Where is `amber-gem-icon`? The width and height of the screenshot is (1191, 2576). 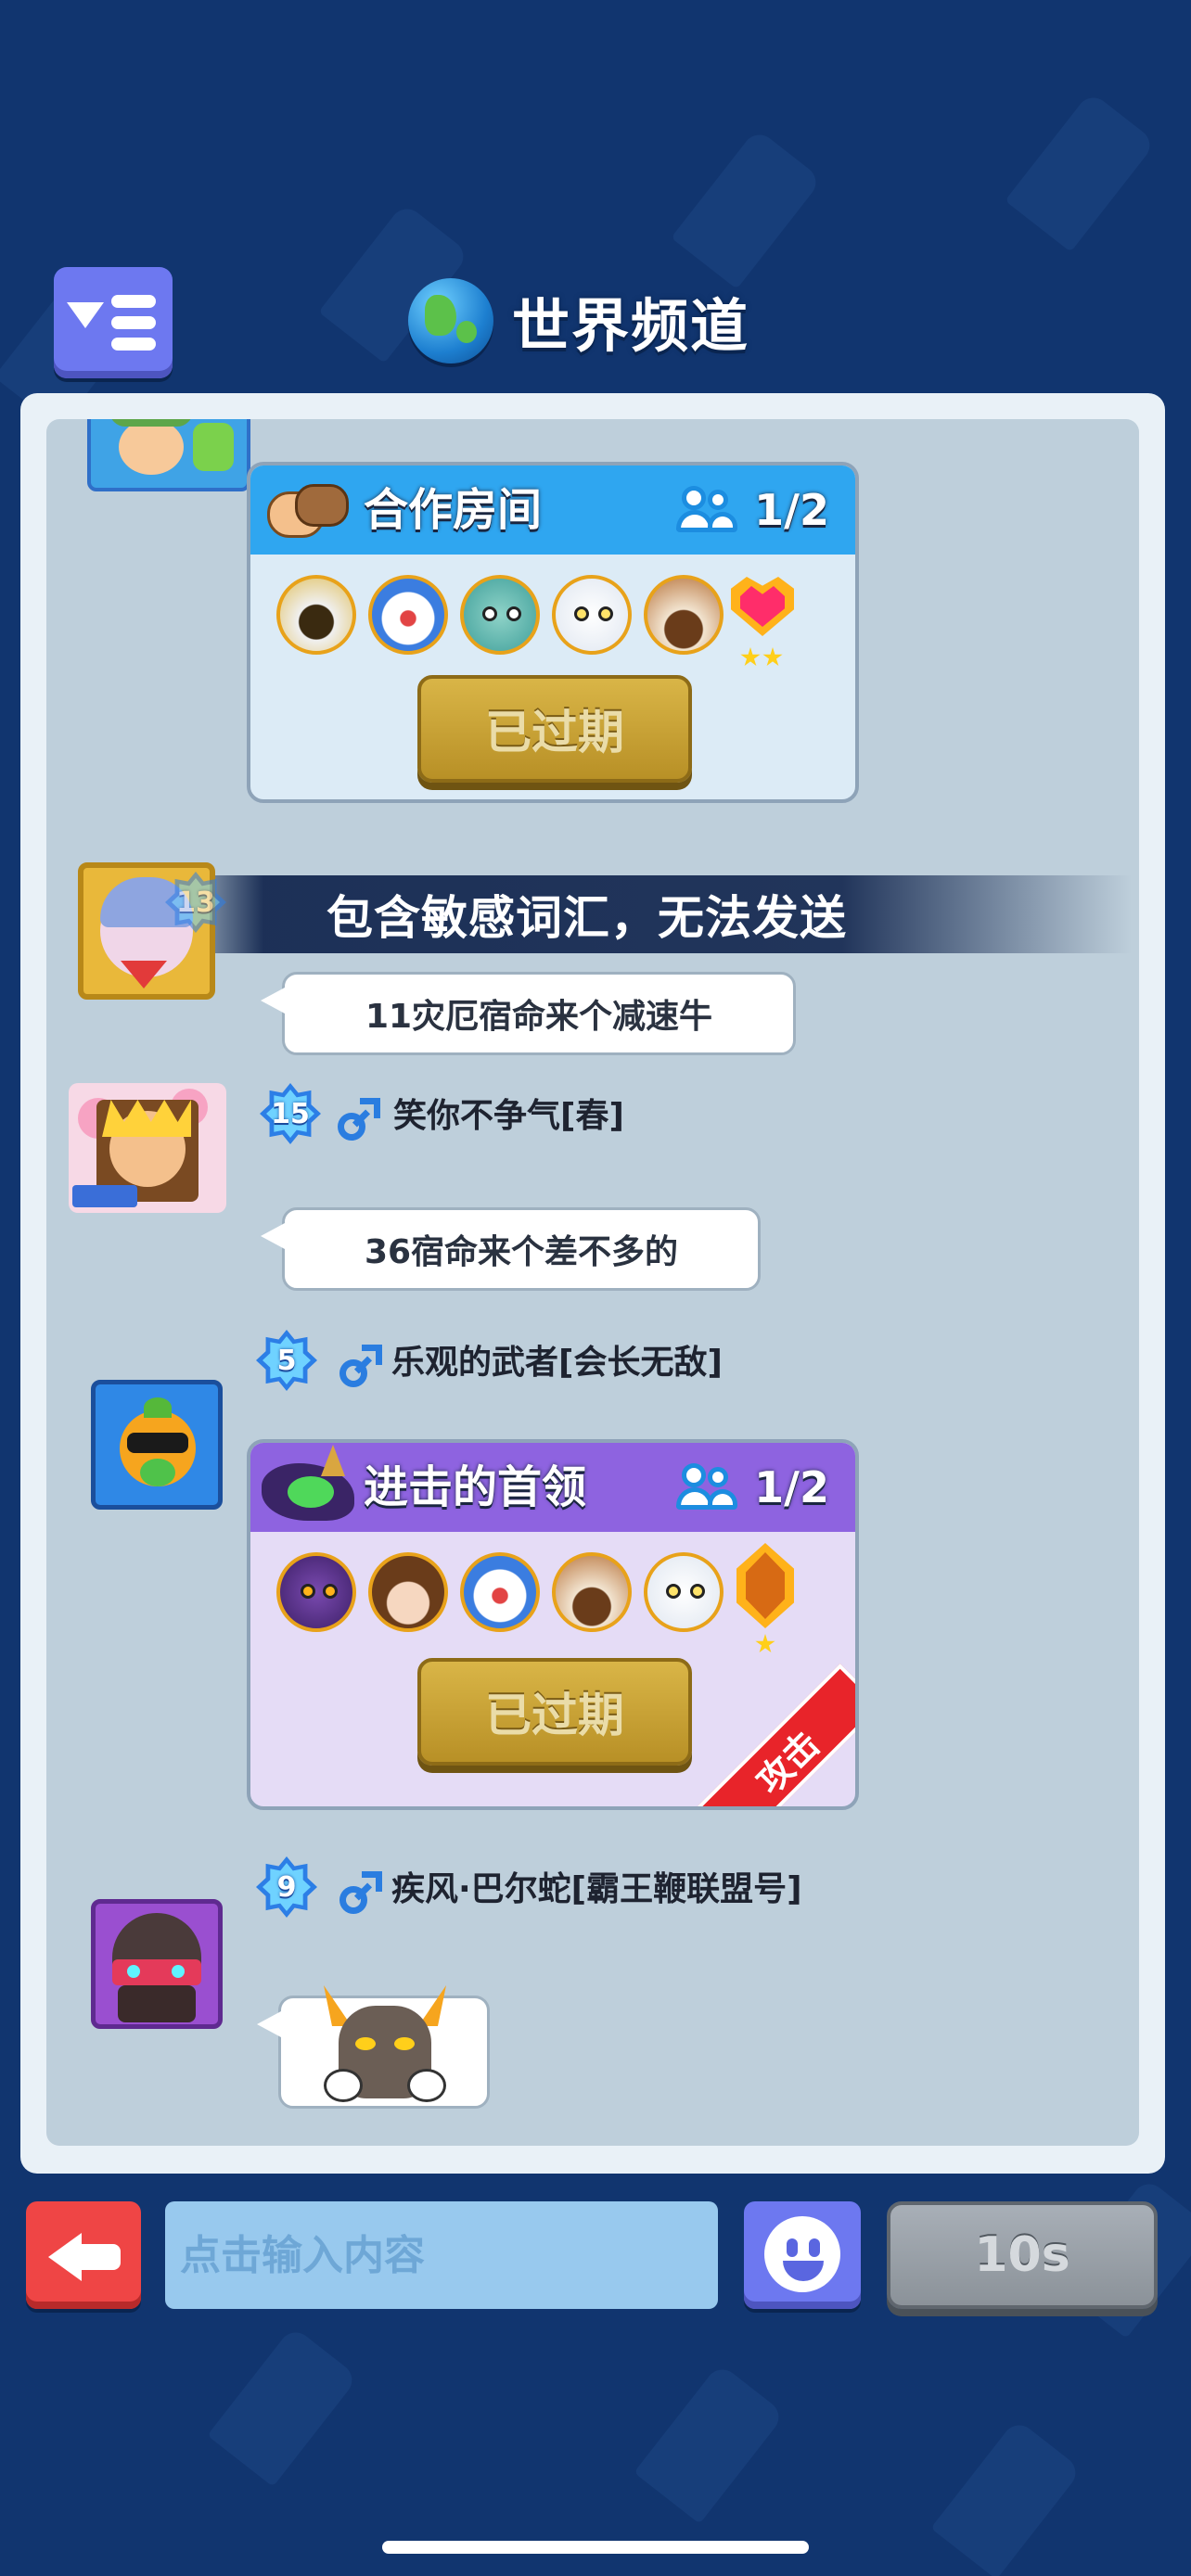
amber-gem-icon is located at coordinates (765, 1585).